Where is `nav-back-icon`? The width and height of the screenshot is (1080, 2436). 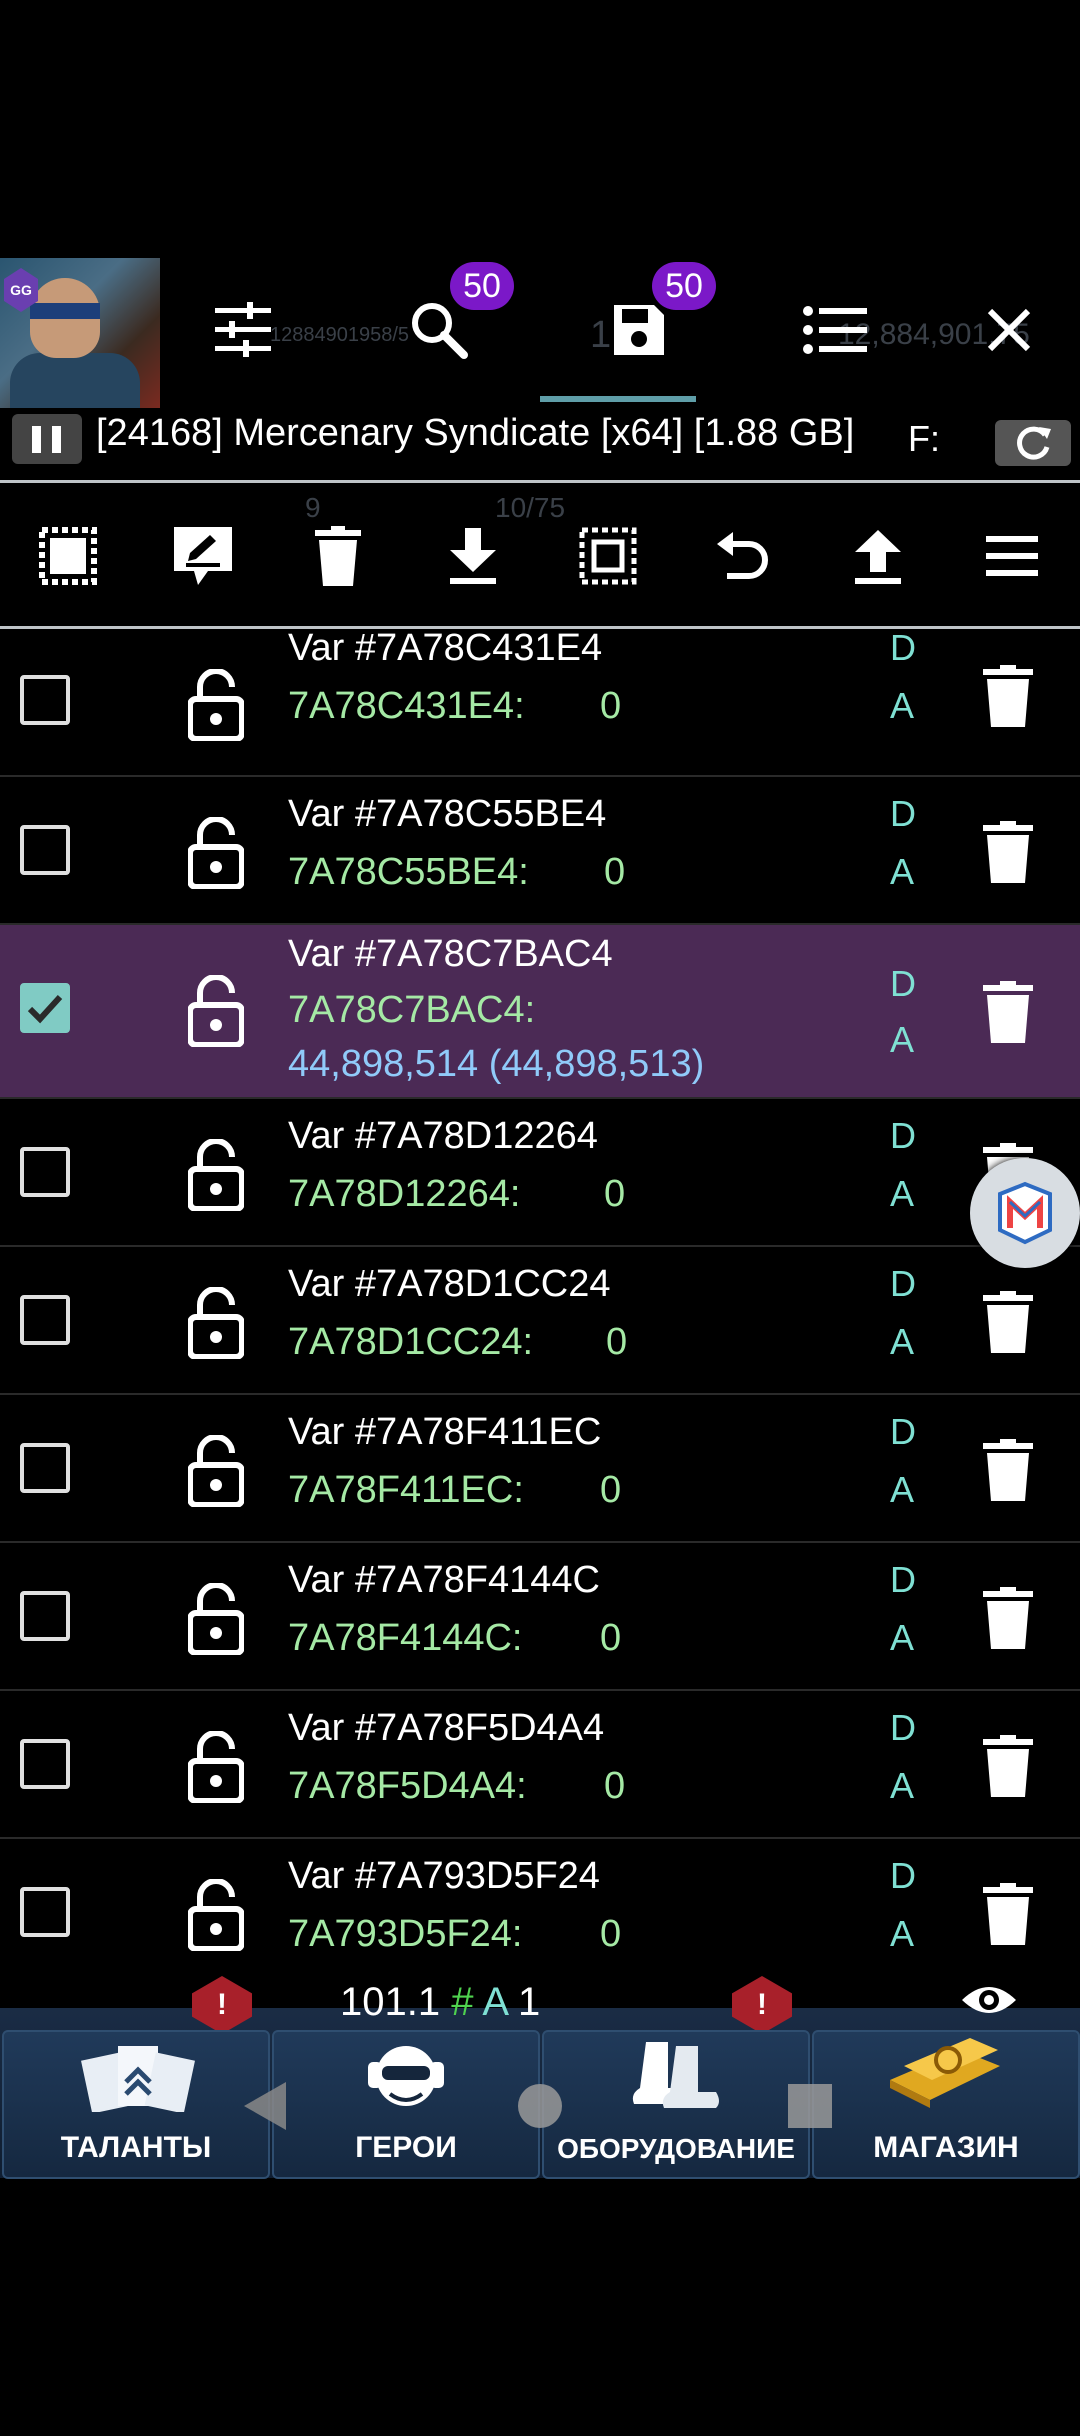 nav-back-icon is located at coordinates (265, 2106).